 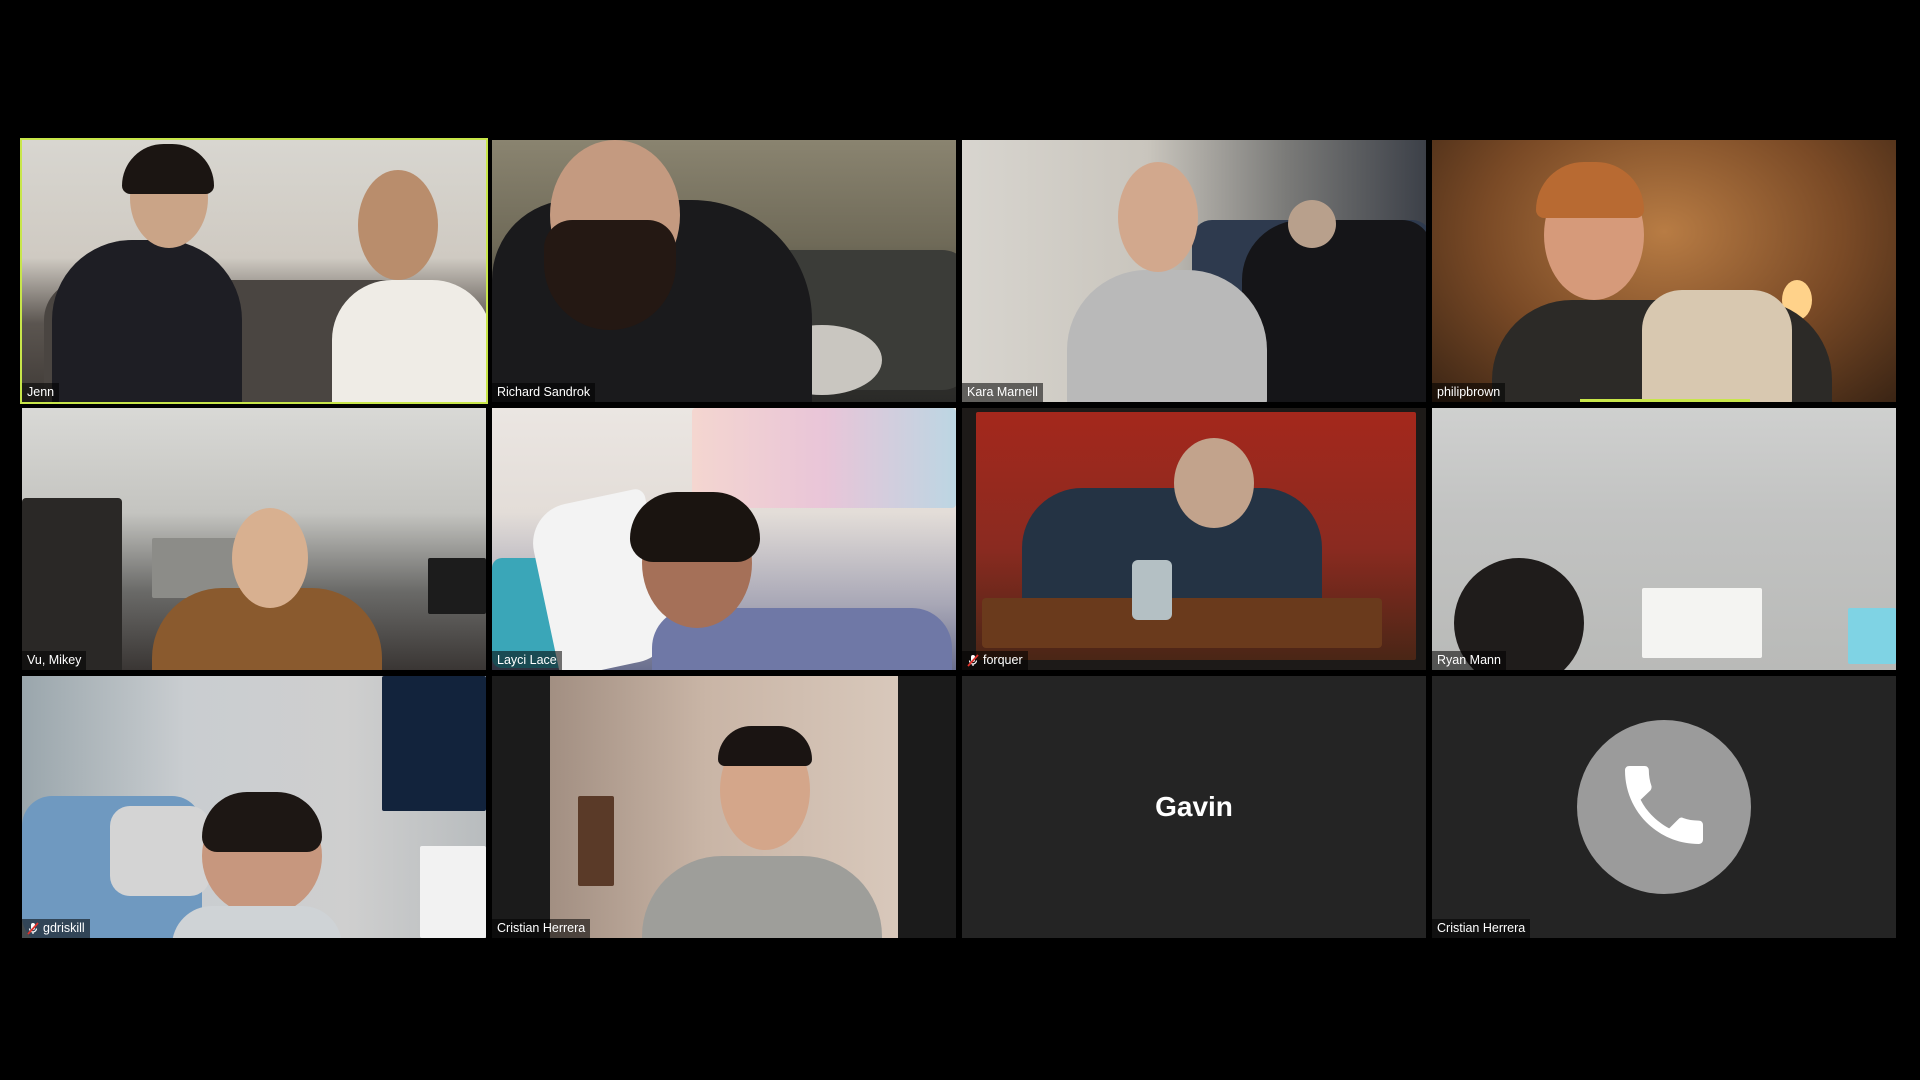 I want to click on audio-level-bar, so click(x=1665, y=400).